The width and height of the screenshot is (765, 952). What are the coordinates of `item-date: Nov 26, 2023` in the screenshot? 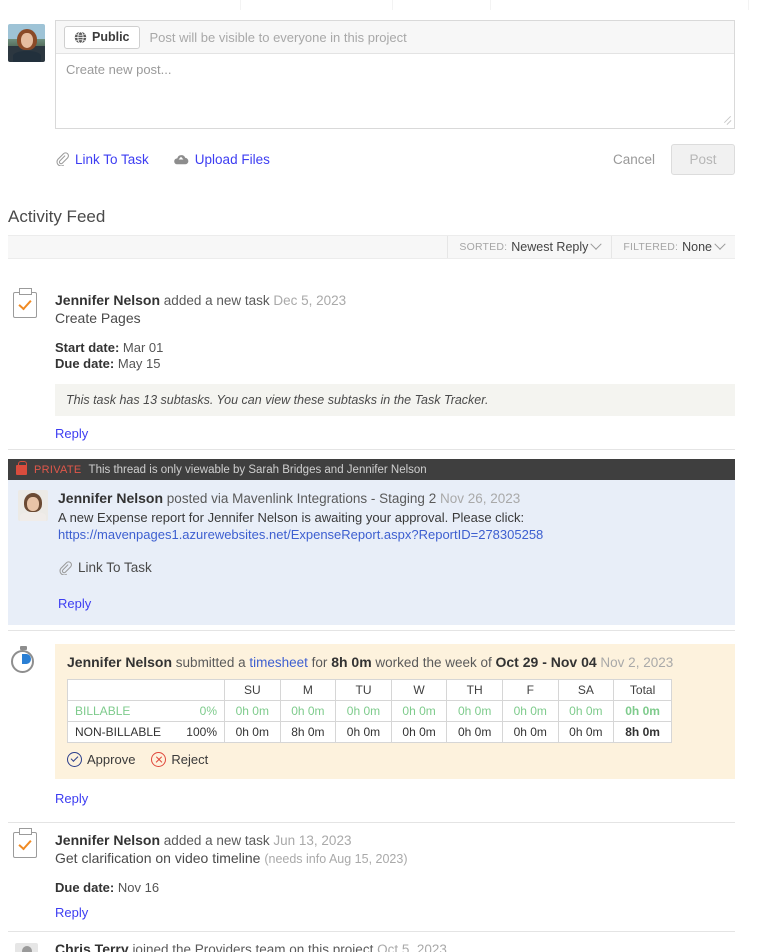 It's located at (480, 498).